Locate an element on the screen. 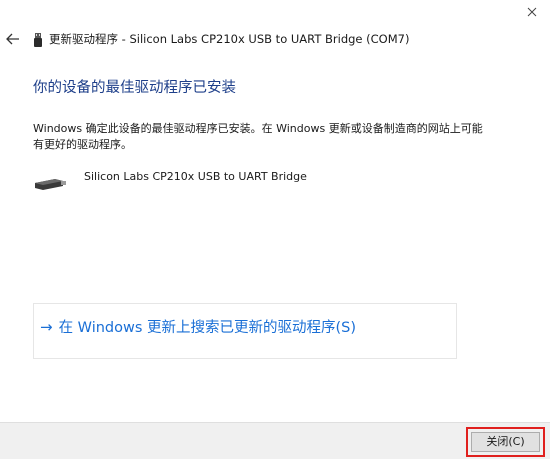 This screenshot has height=459, width=550. device-row: Silicon Labs CP210x USB to UART Bridge is located at coordinates (233, 180).